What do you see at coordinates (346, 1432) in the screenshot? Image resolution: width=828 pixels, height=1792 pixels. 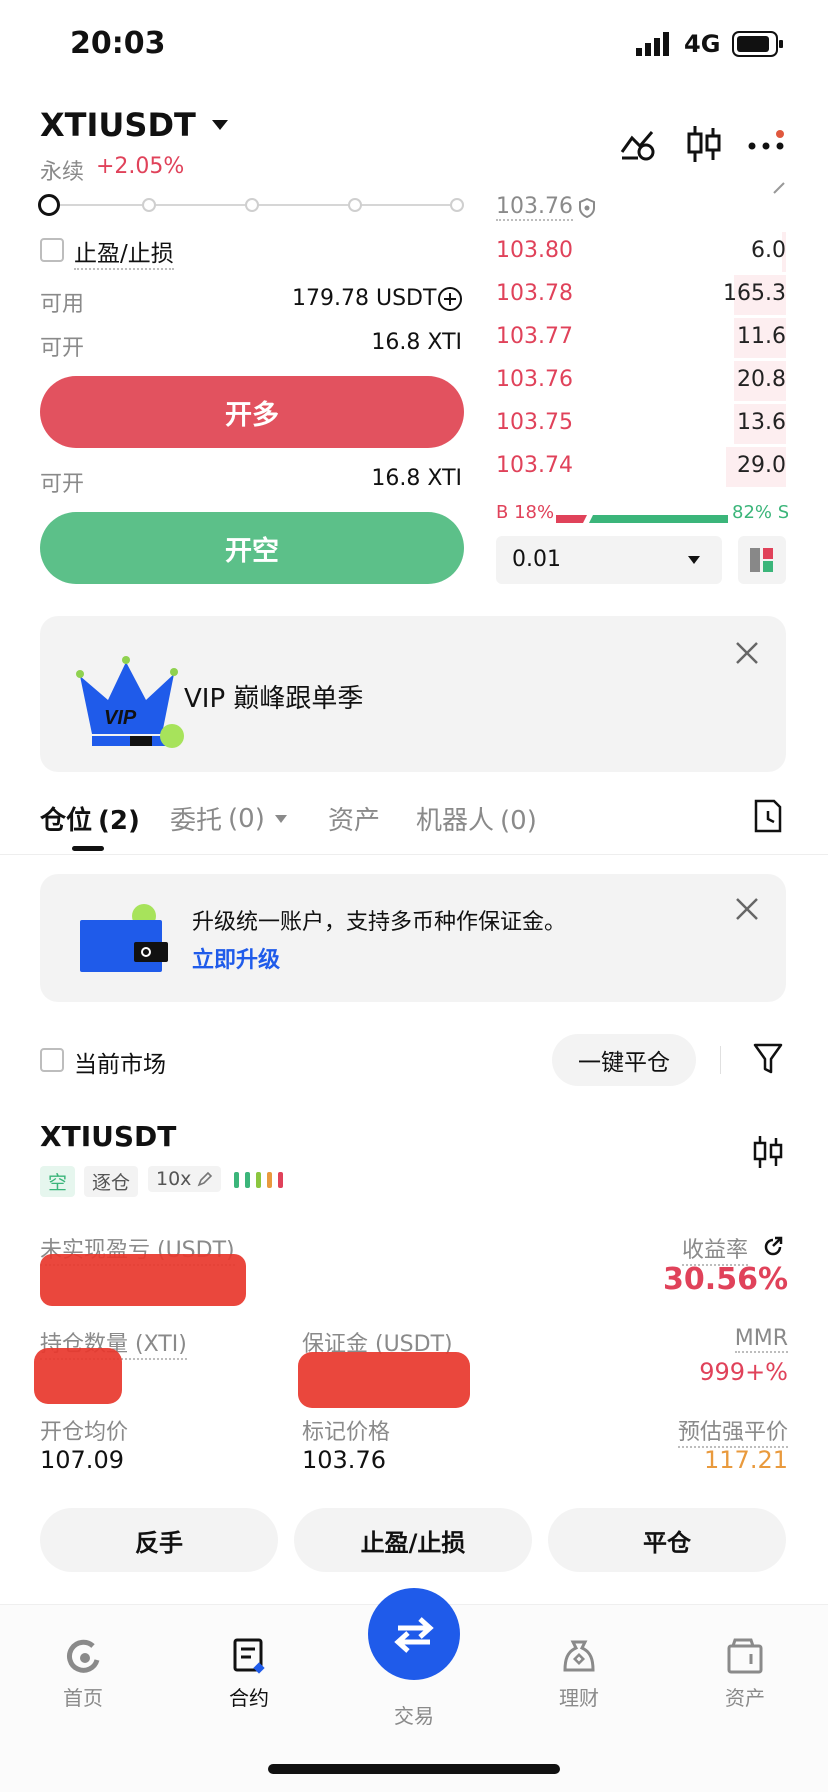 I see `mark-label: 标记价格` at bounding box center [346, 1432].